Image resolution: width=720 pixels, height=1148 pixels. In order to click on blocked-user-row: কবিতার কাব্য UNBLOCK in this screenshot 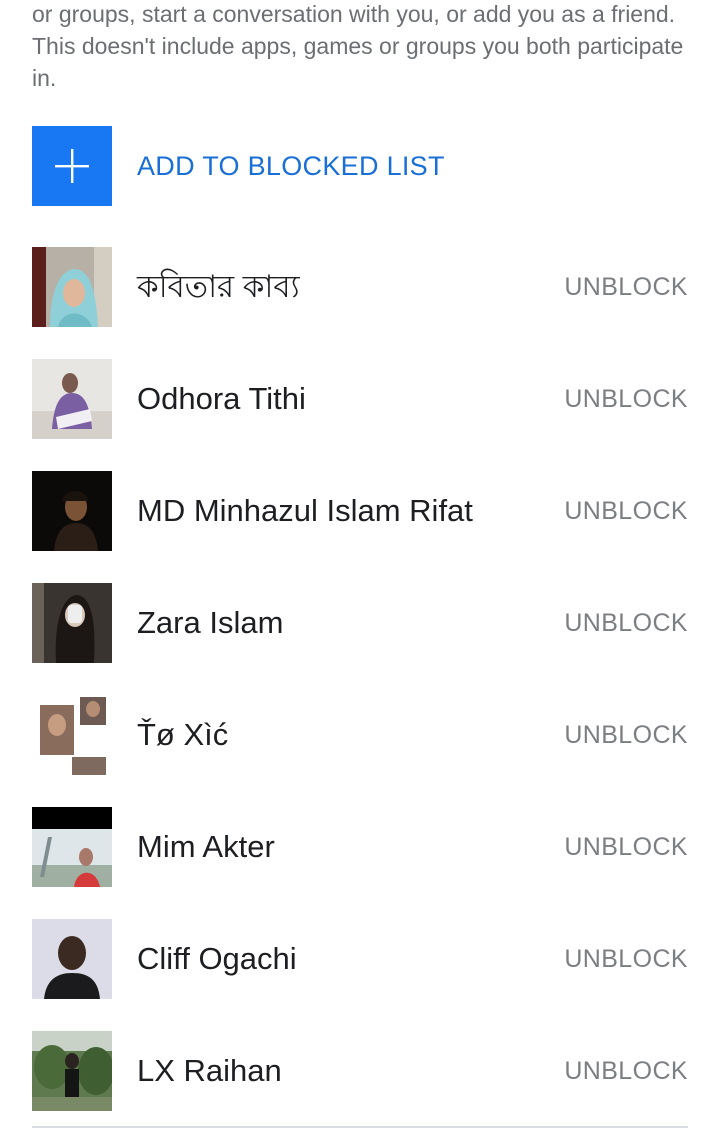, I will do `click(360, 303)`.